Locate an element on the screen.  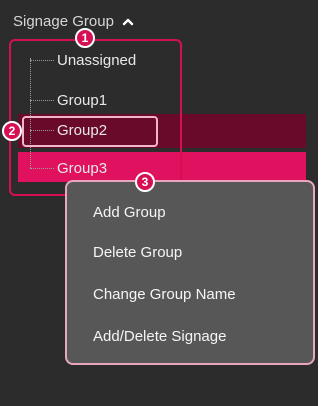
menu-item-add-group: Add Group is located at coordinates (129, 212).